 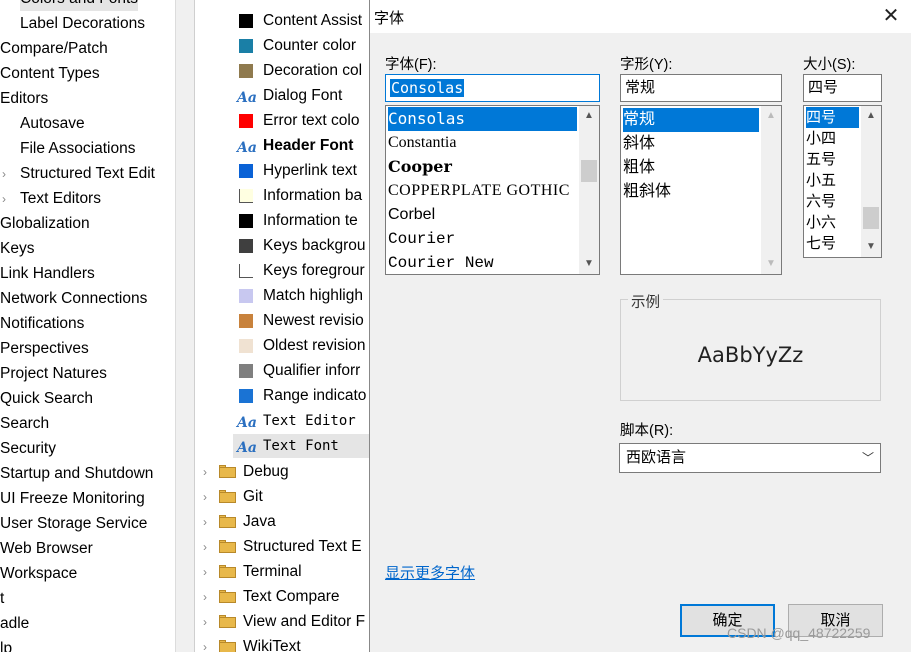 I want to click on font-style-list: ▲ ▼ 常规 斜体 粗体 粗斜体, so click(x=701, y=190).